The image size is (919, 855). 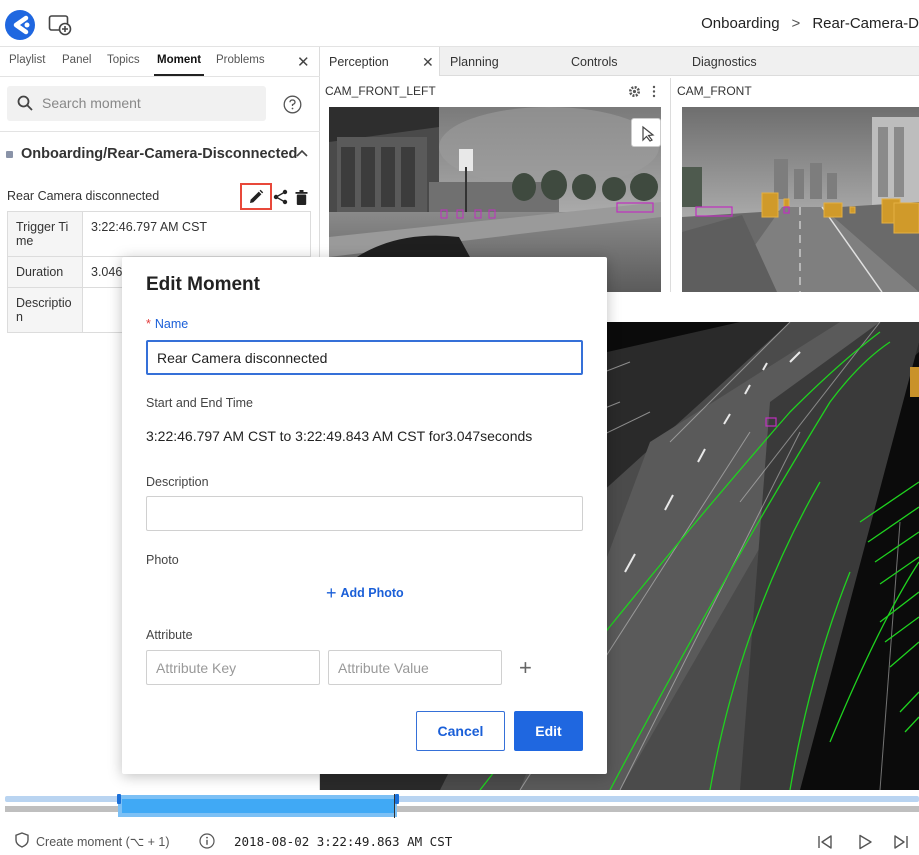 I want to click on tab-moment: Moment, so click(x=179, y=60).